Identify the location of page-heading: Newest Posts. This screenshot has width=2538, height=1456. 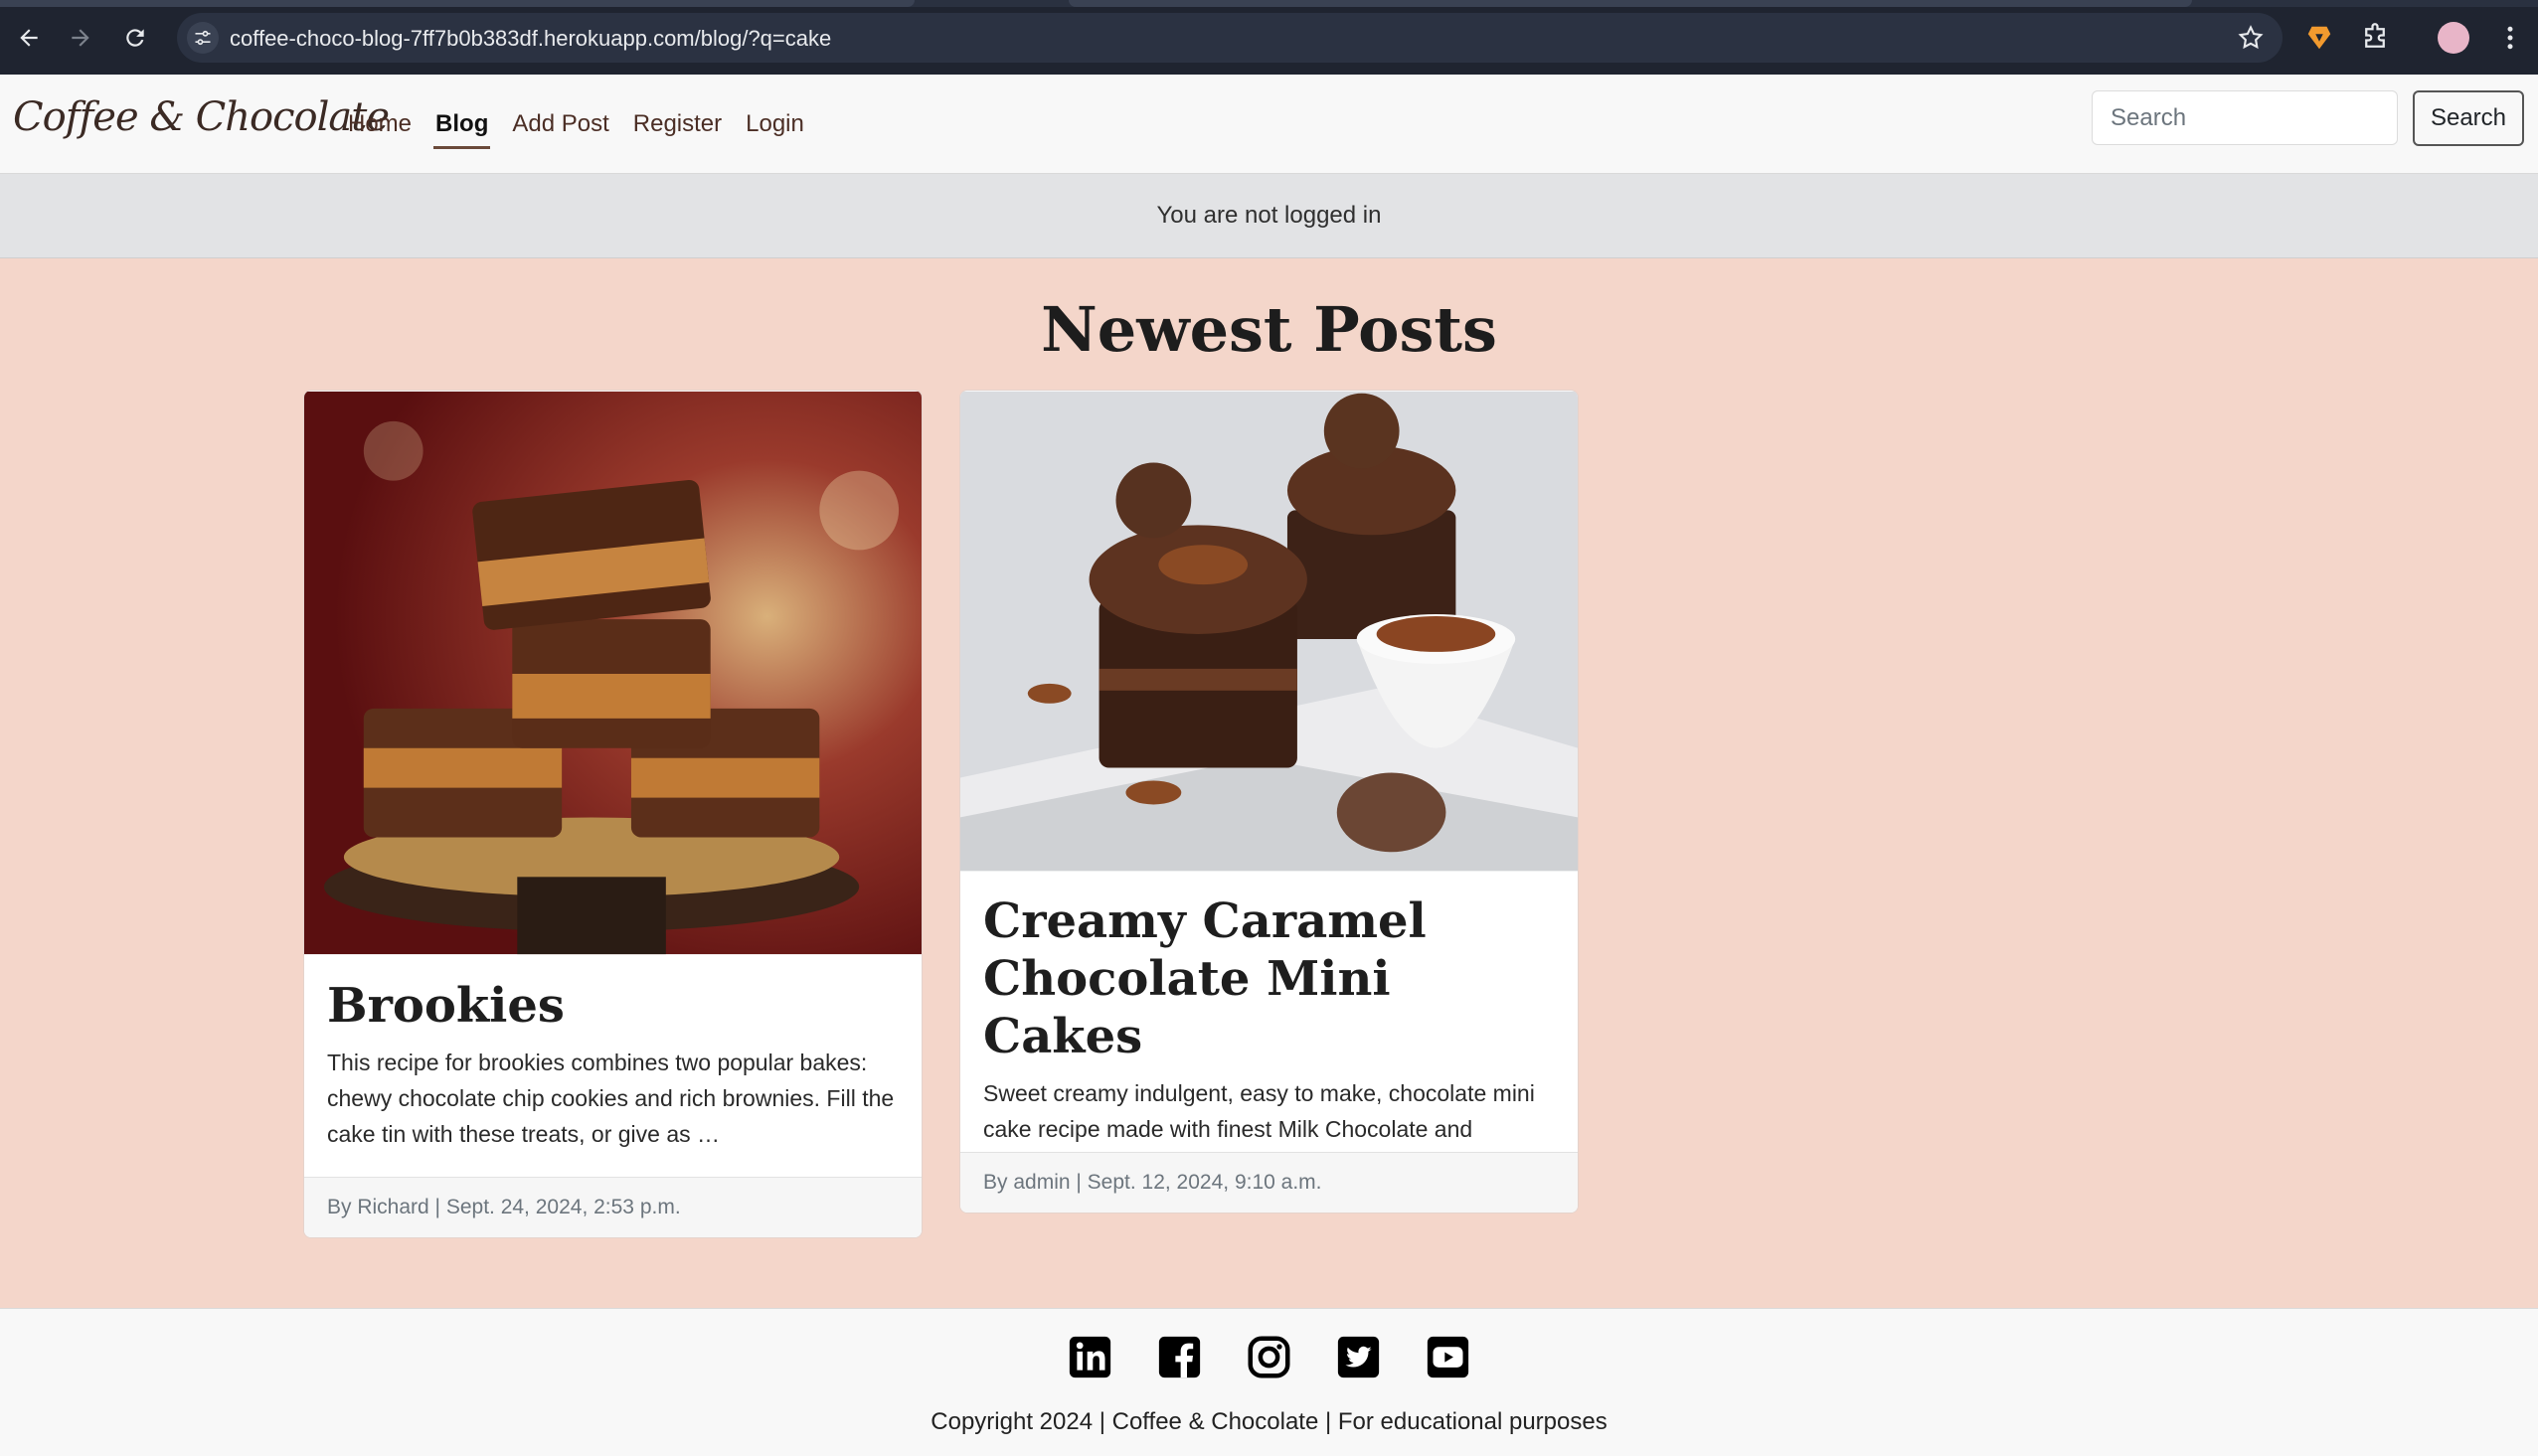
(1269, 329).